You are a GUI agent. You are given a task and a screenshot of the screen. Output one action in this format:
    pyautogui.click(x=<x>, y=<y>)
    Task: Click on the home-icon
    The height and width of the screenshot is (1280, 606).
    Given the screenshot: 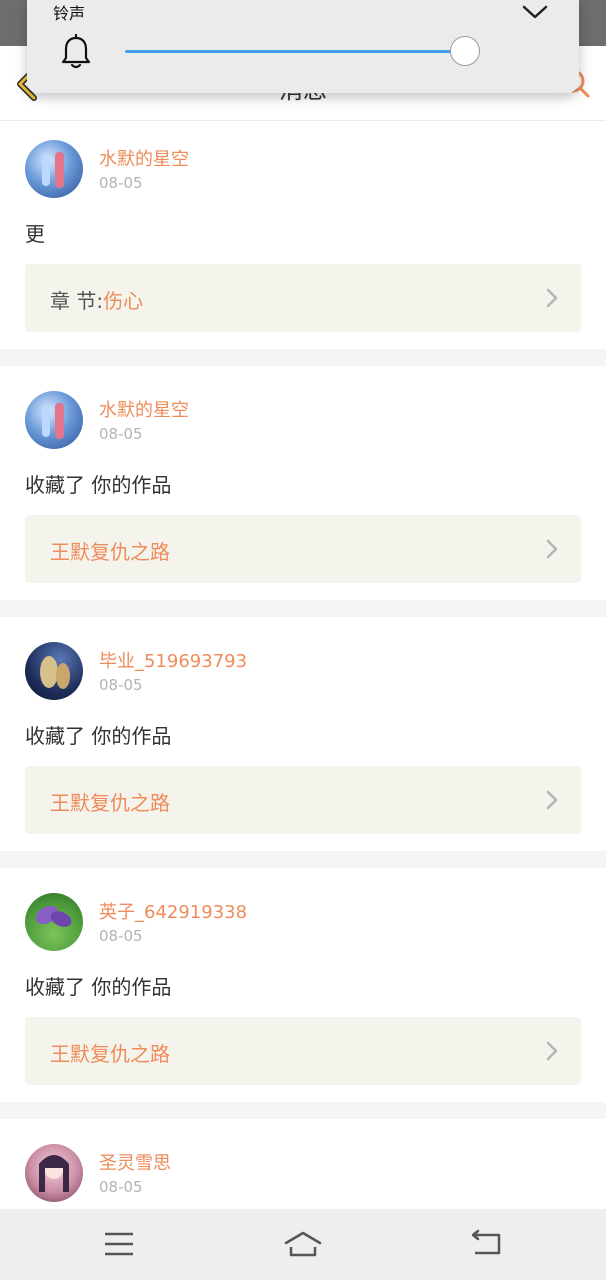 What is the action you would take?
    pyautogui.click(x=303, y=1244)
    